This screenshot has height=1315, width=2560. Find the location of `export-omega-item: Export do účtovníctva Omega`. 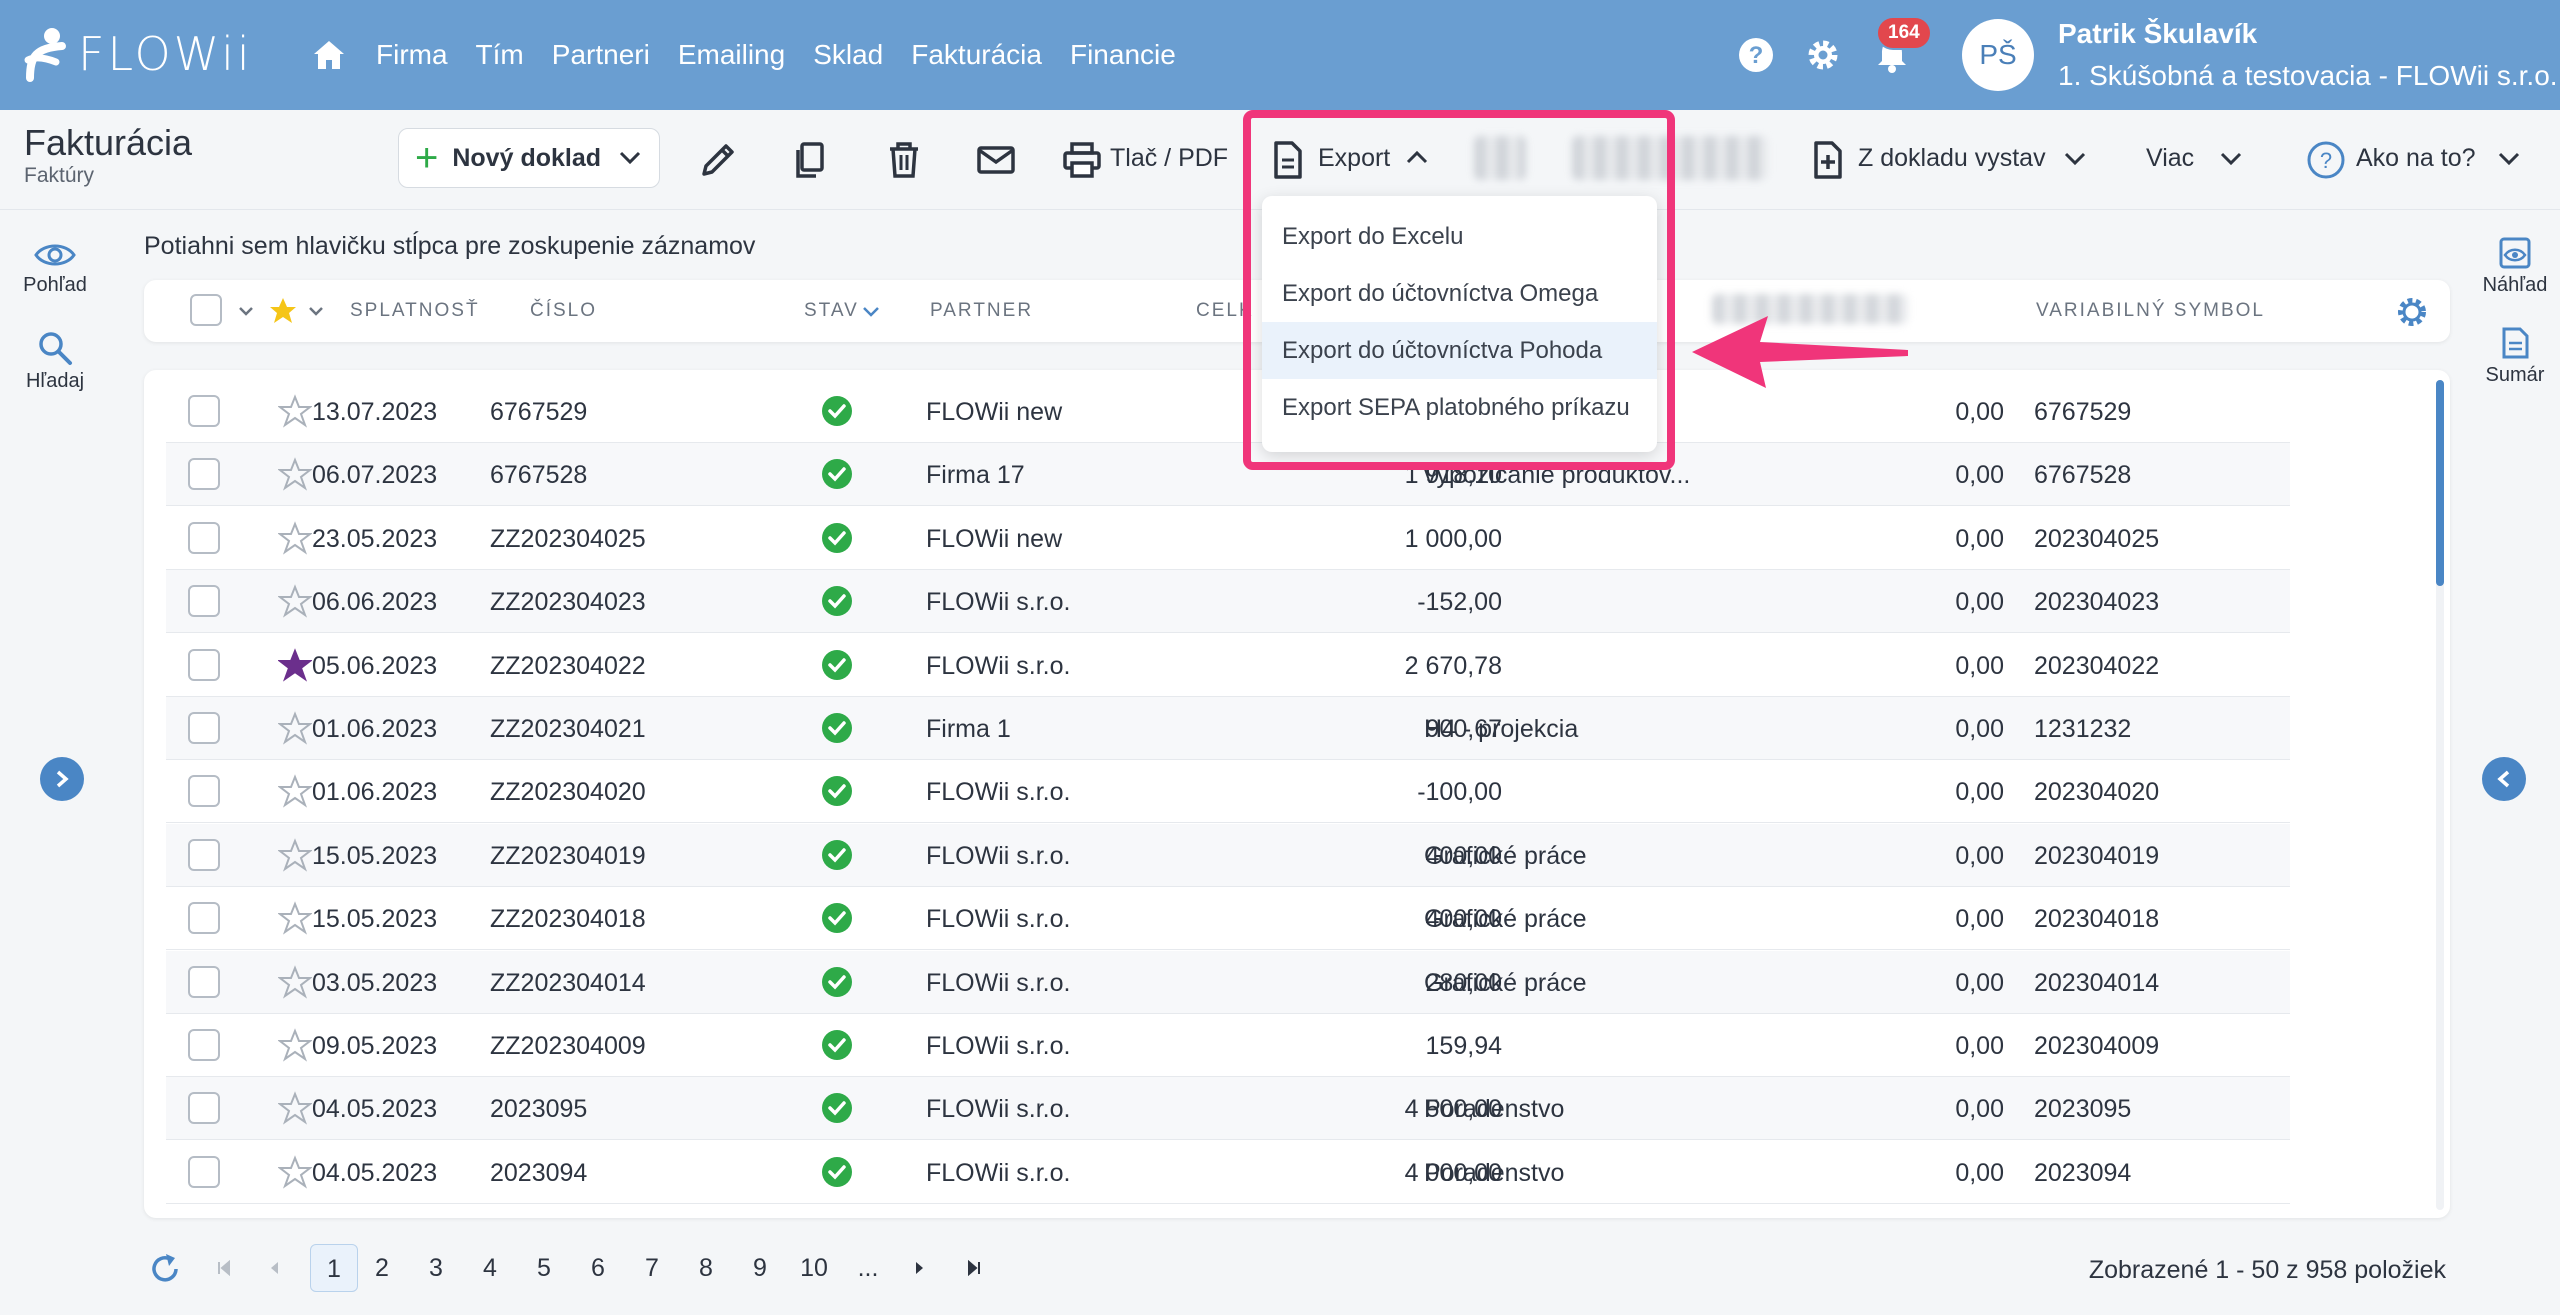

export-omega-item: Export do účtovníctva Omega is located at coordinates (1459, 293).